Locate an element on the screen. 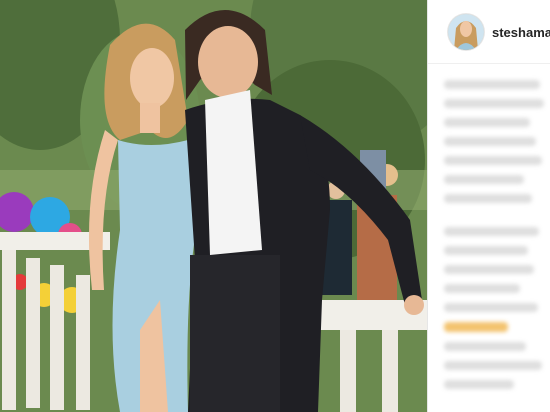  blurred-caption is located at coordinates (497, 239).